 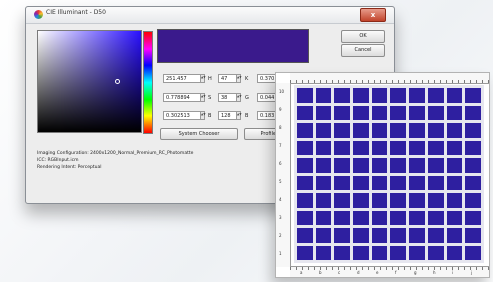 I want to click on row-ruler-label: 5, so click(x=280, y=181).